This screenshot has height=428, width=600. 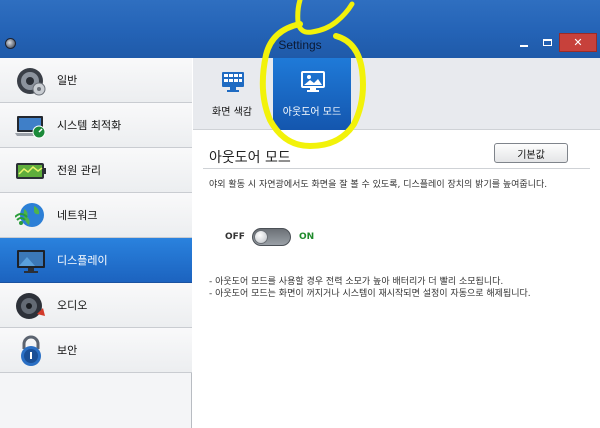 What do you see at coordinates (524, 42) in the screenshot?
I see `minimize-button` at bounding box center [524, 42].